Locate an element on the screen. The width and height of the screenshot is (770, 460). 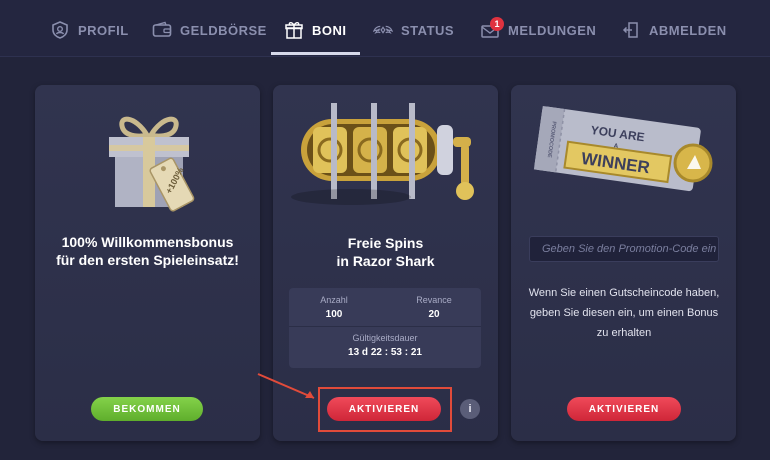
tab-geldboerse-label: GELDBÖRSE is located at coordinates (223, 30).